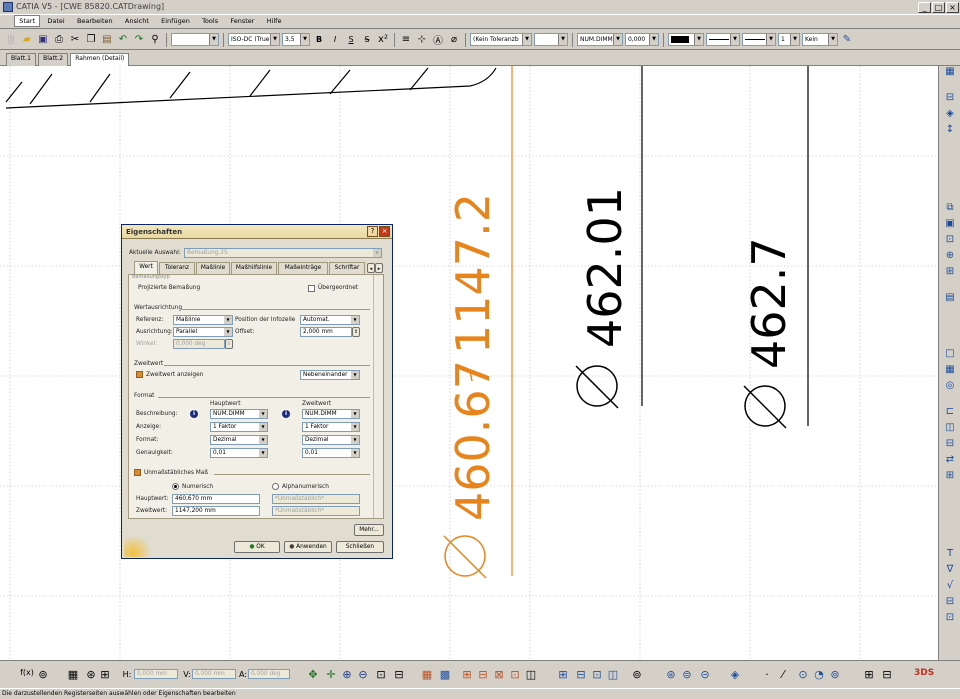 The height and width of the screenshot is (699, 960). Describe the element at coordinates (671, 674) in the screenshot. I see `constraint-icon: ⊛` at that location.